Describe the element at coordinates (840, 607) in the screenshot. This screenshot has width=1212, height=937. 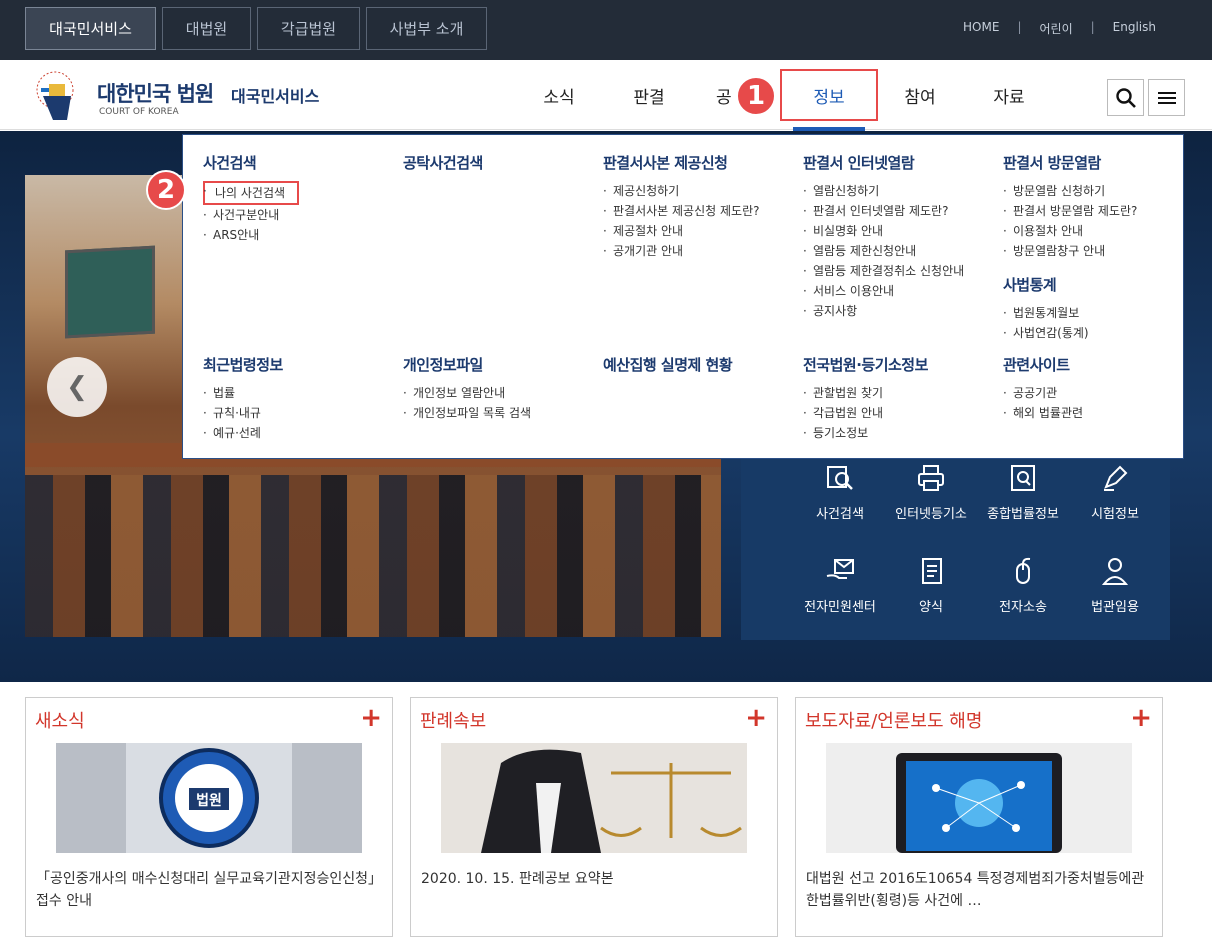
I see `quick-label: 전자민원센터` at that location.